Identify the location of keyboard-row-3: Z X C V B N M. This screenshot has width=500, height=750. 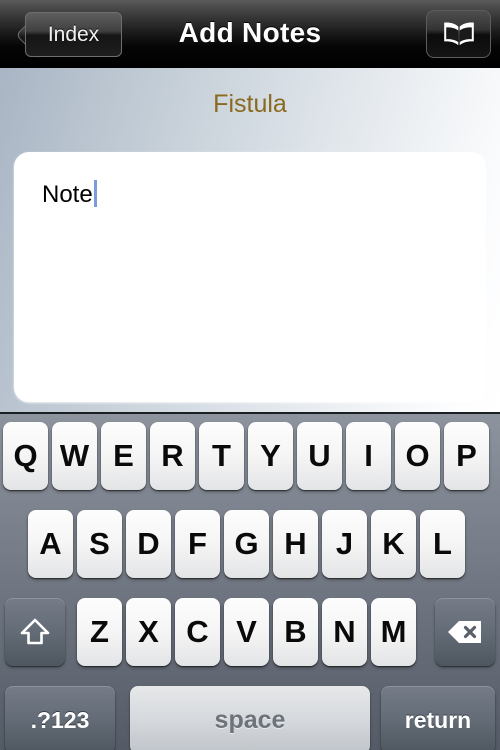
(250, 636).